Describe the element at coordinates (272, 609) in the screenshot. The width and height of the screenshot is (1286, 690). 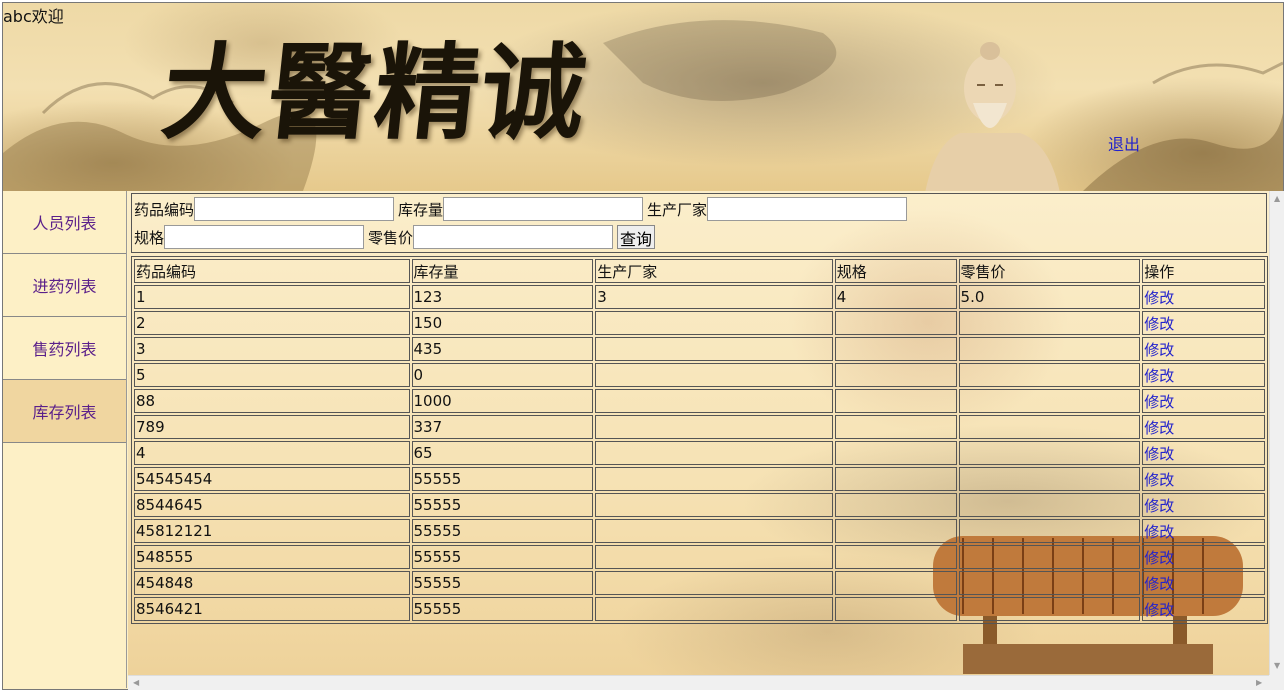
I see `table-cell: 8546421` at that location.